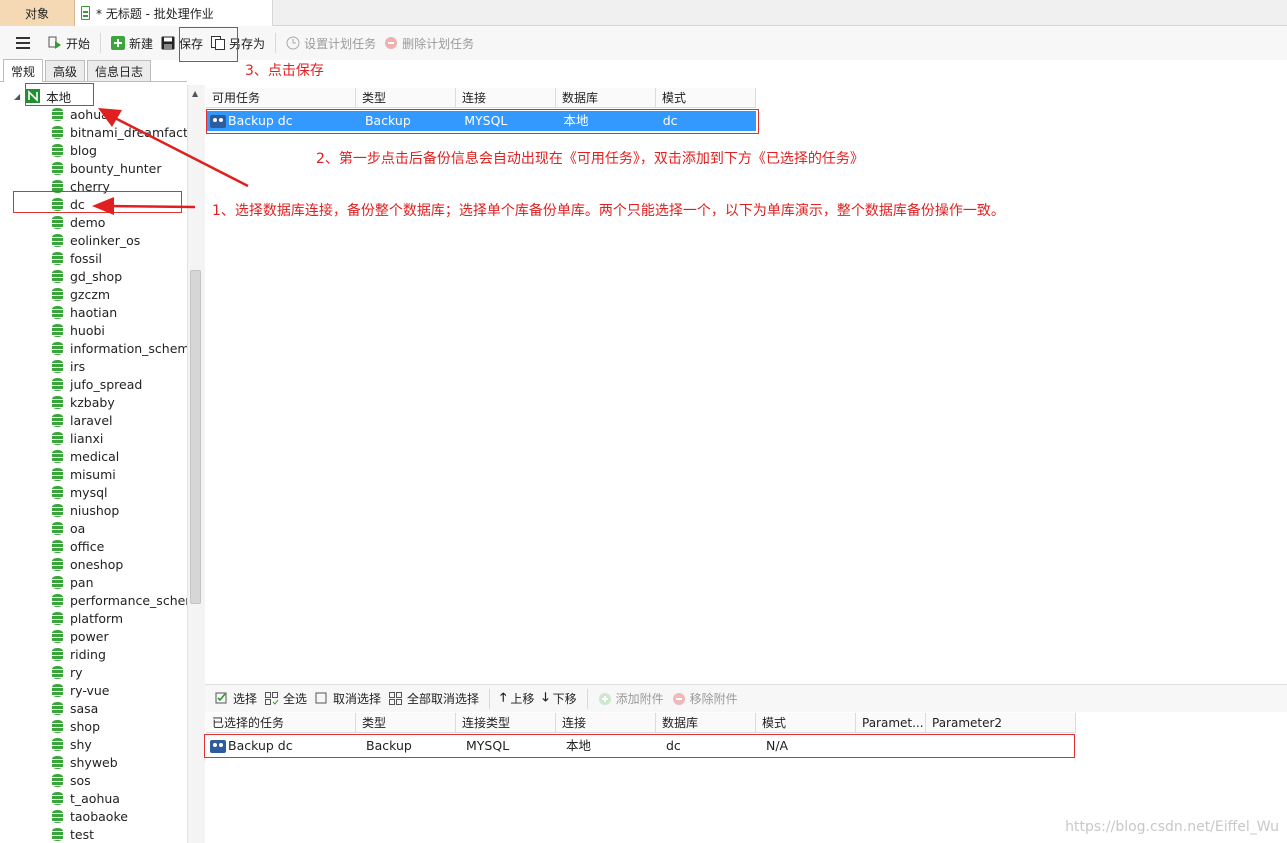  Describe the element at coordinates (545, 697) in the screenshot. I see `arrow-down-icon: 🡓` at that location.